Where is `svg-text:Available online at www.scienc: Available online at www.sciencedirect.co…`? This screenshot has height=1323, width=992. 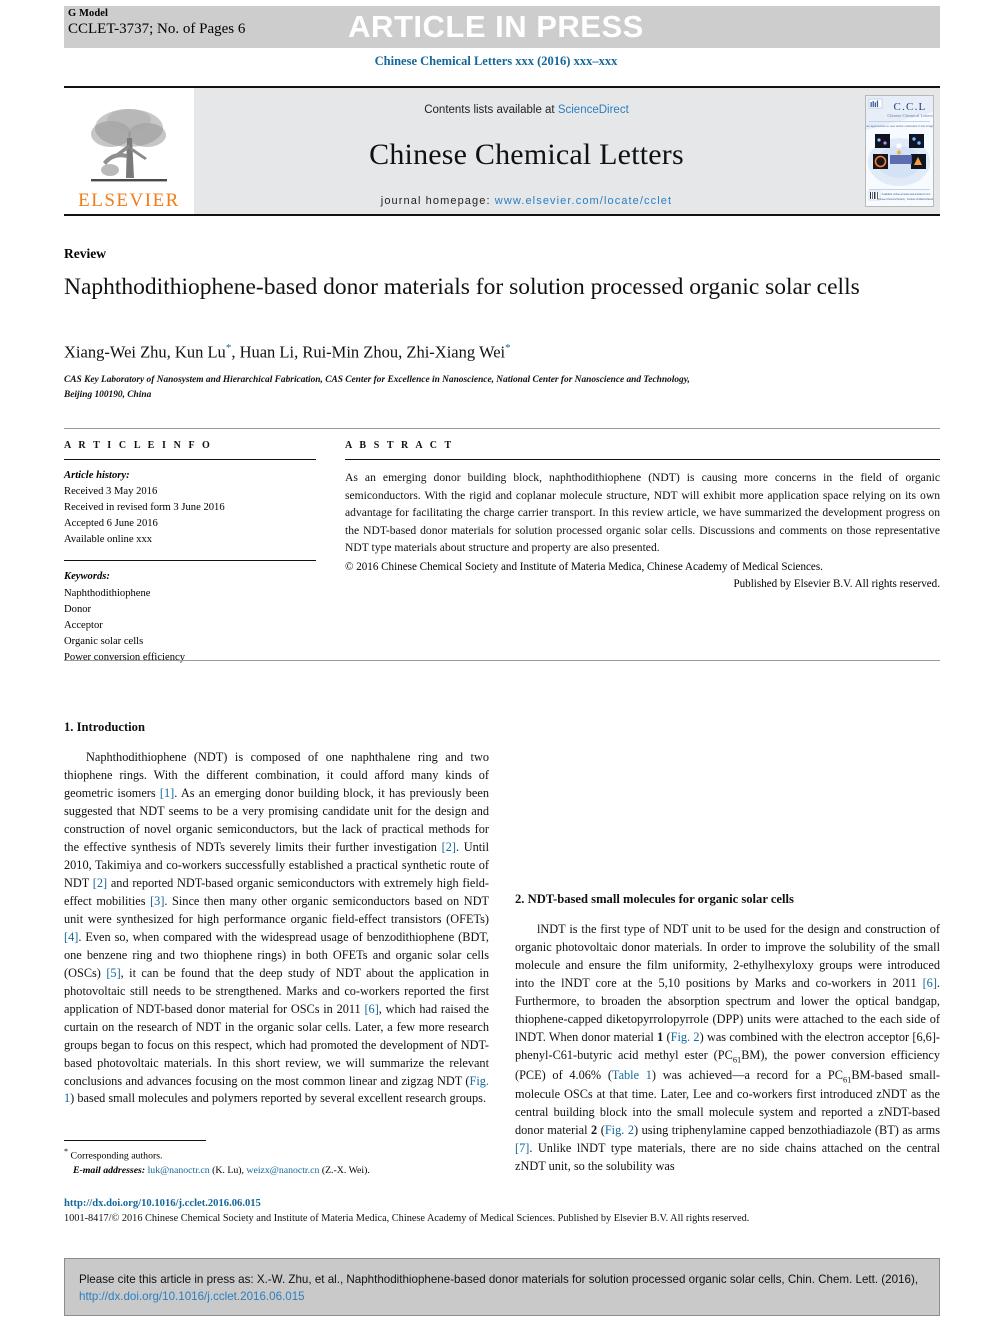 svg-text:Available online at www.scienc: Available online at www.sciencedirect.co… is located at coordinates (906, 194).